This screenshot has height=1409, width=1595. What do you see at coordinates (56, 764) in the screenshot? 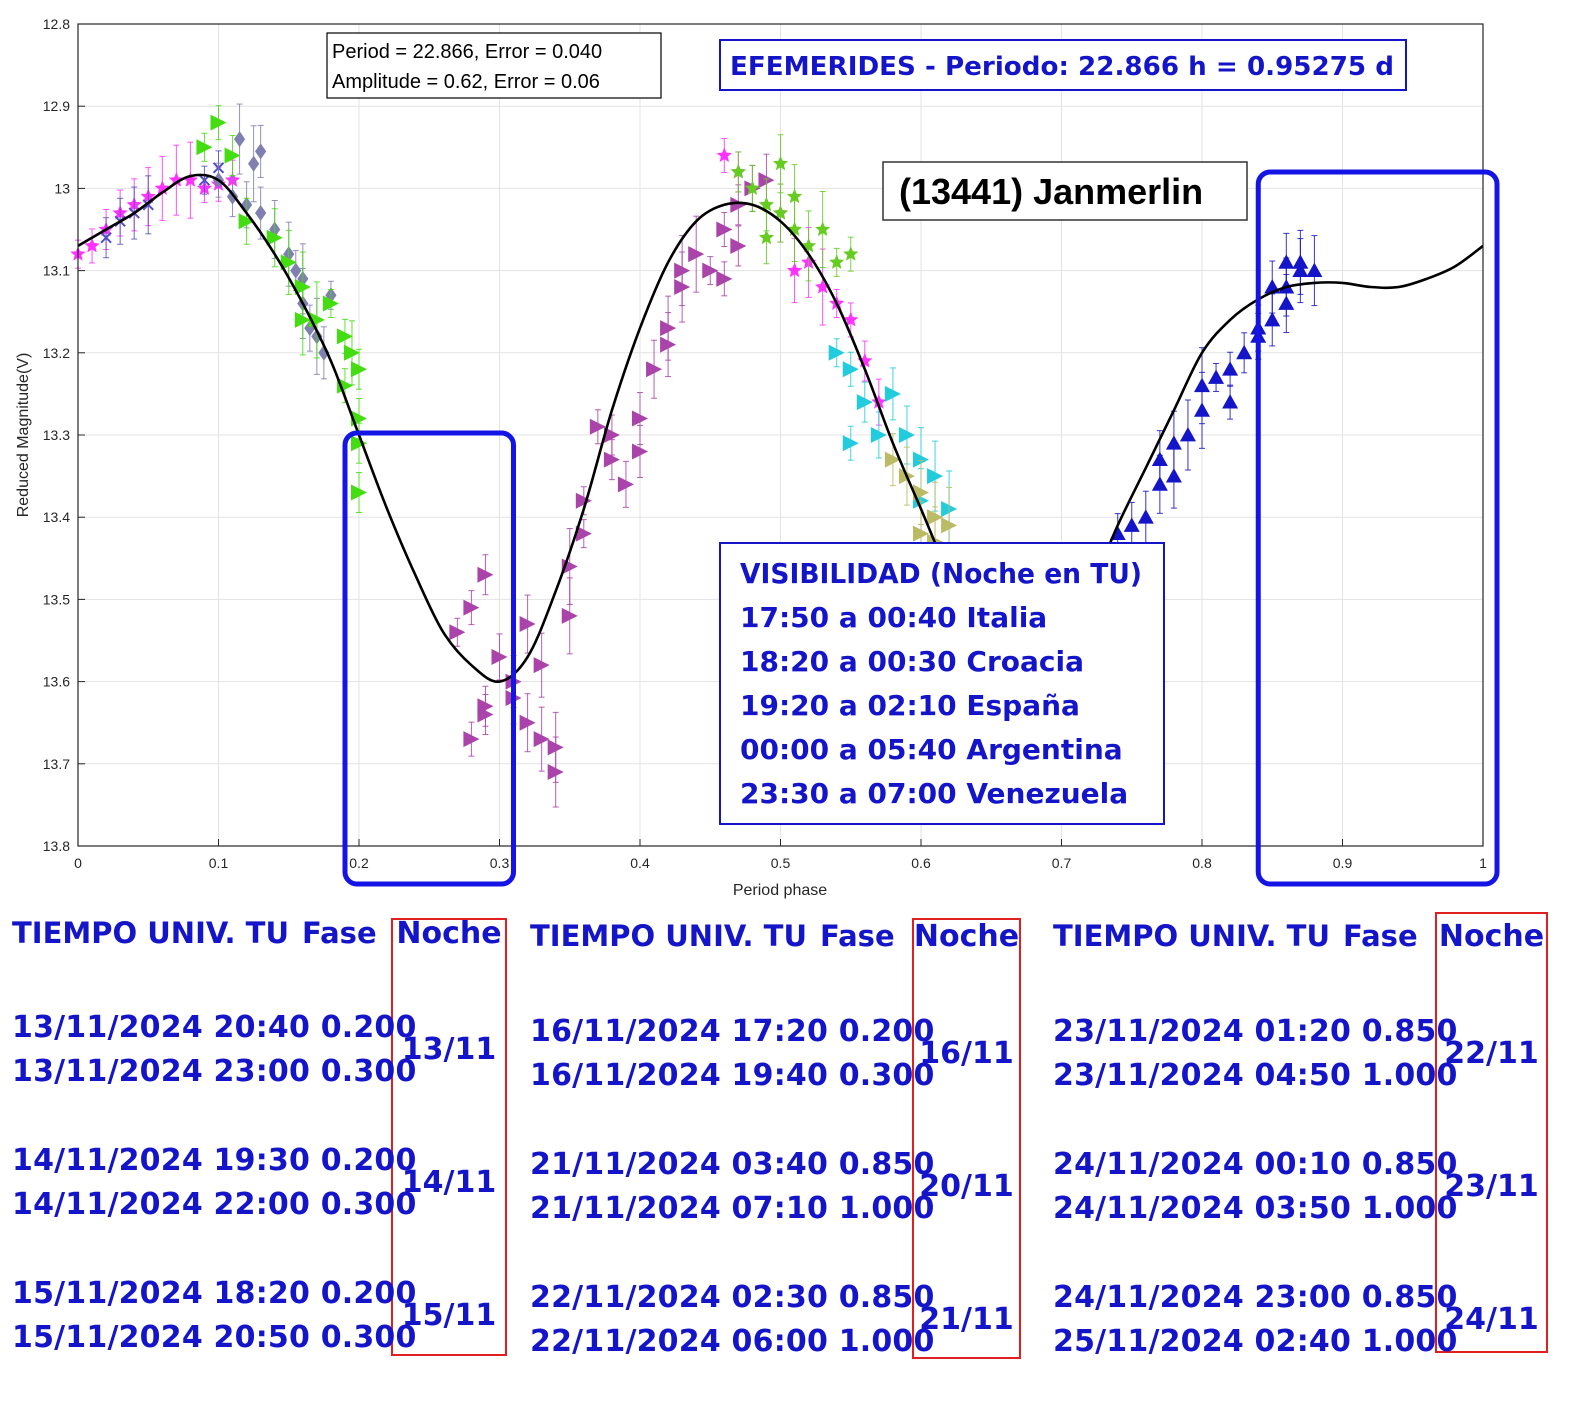
I see `y-tick-label: 13.7` at bounding box center [56, 764].